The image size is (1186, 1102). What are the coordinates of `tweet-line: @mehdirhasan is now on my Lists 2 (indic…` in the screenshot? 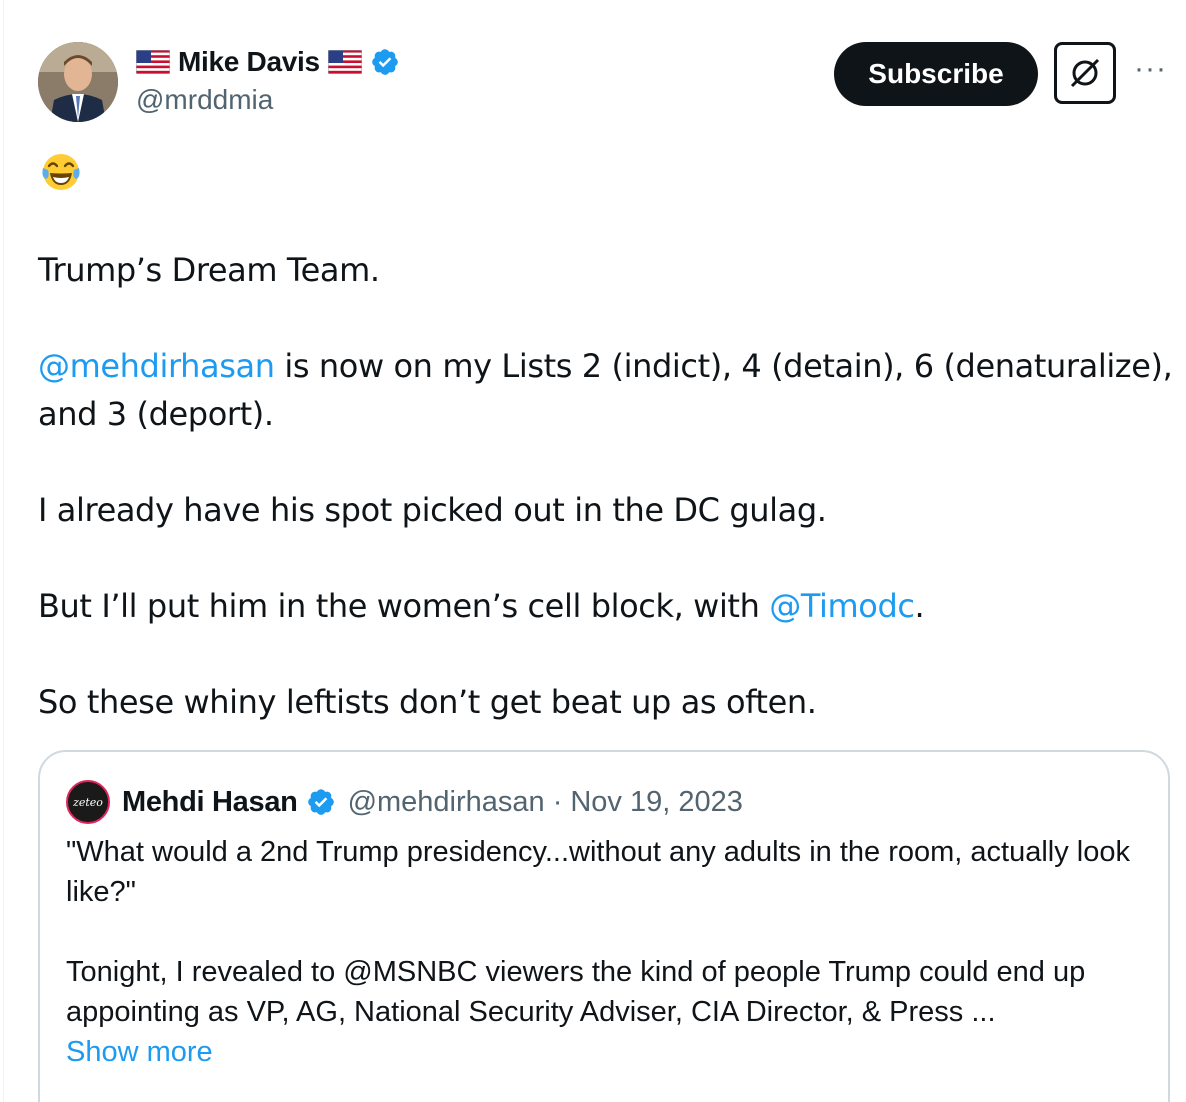 It's located at (605, 366).